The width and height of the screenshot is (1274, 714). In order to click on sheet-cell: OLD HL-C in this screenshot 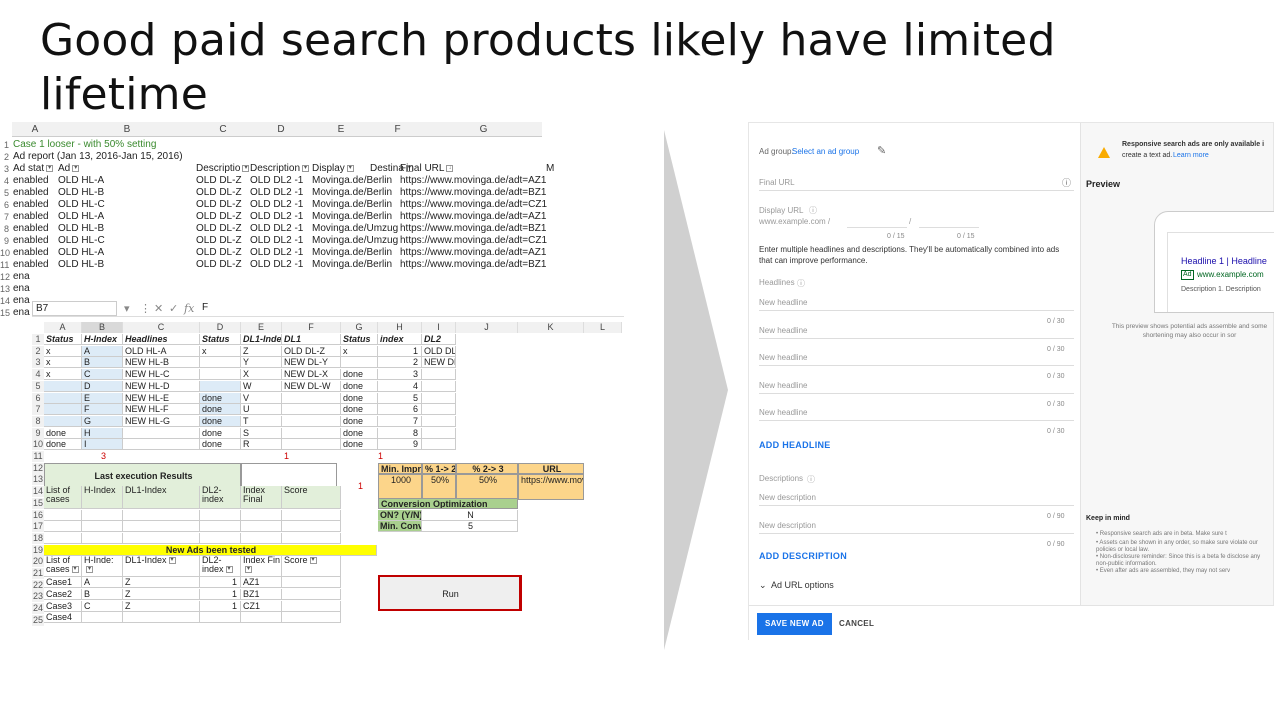, I will do `click(81, 241)`.